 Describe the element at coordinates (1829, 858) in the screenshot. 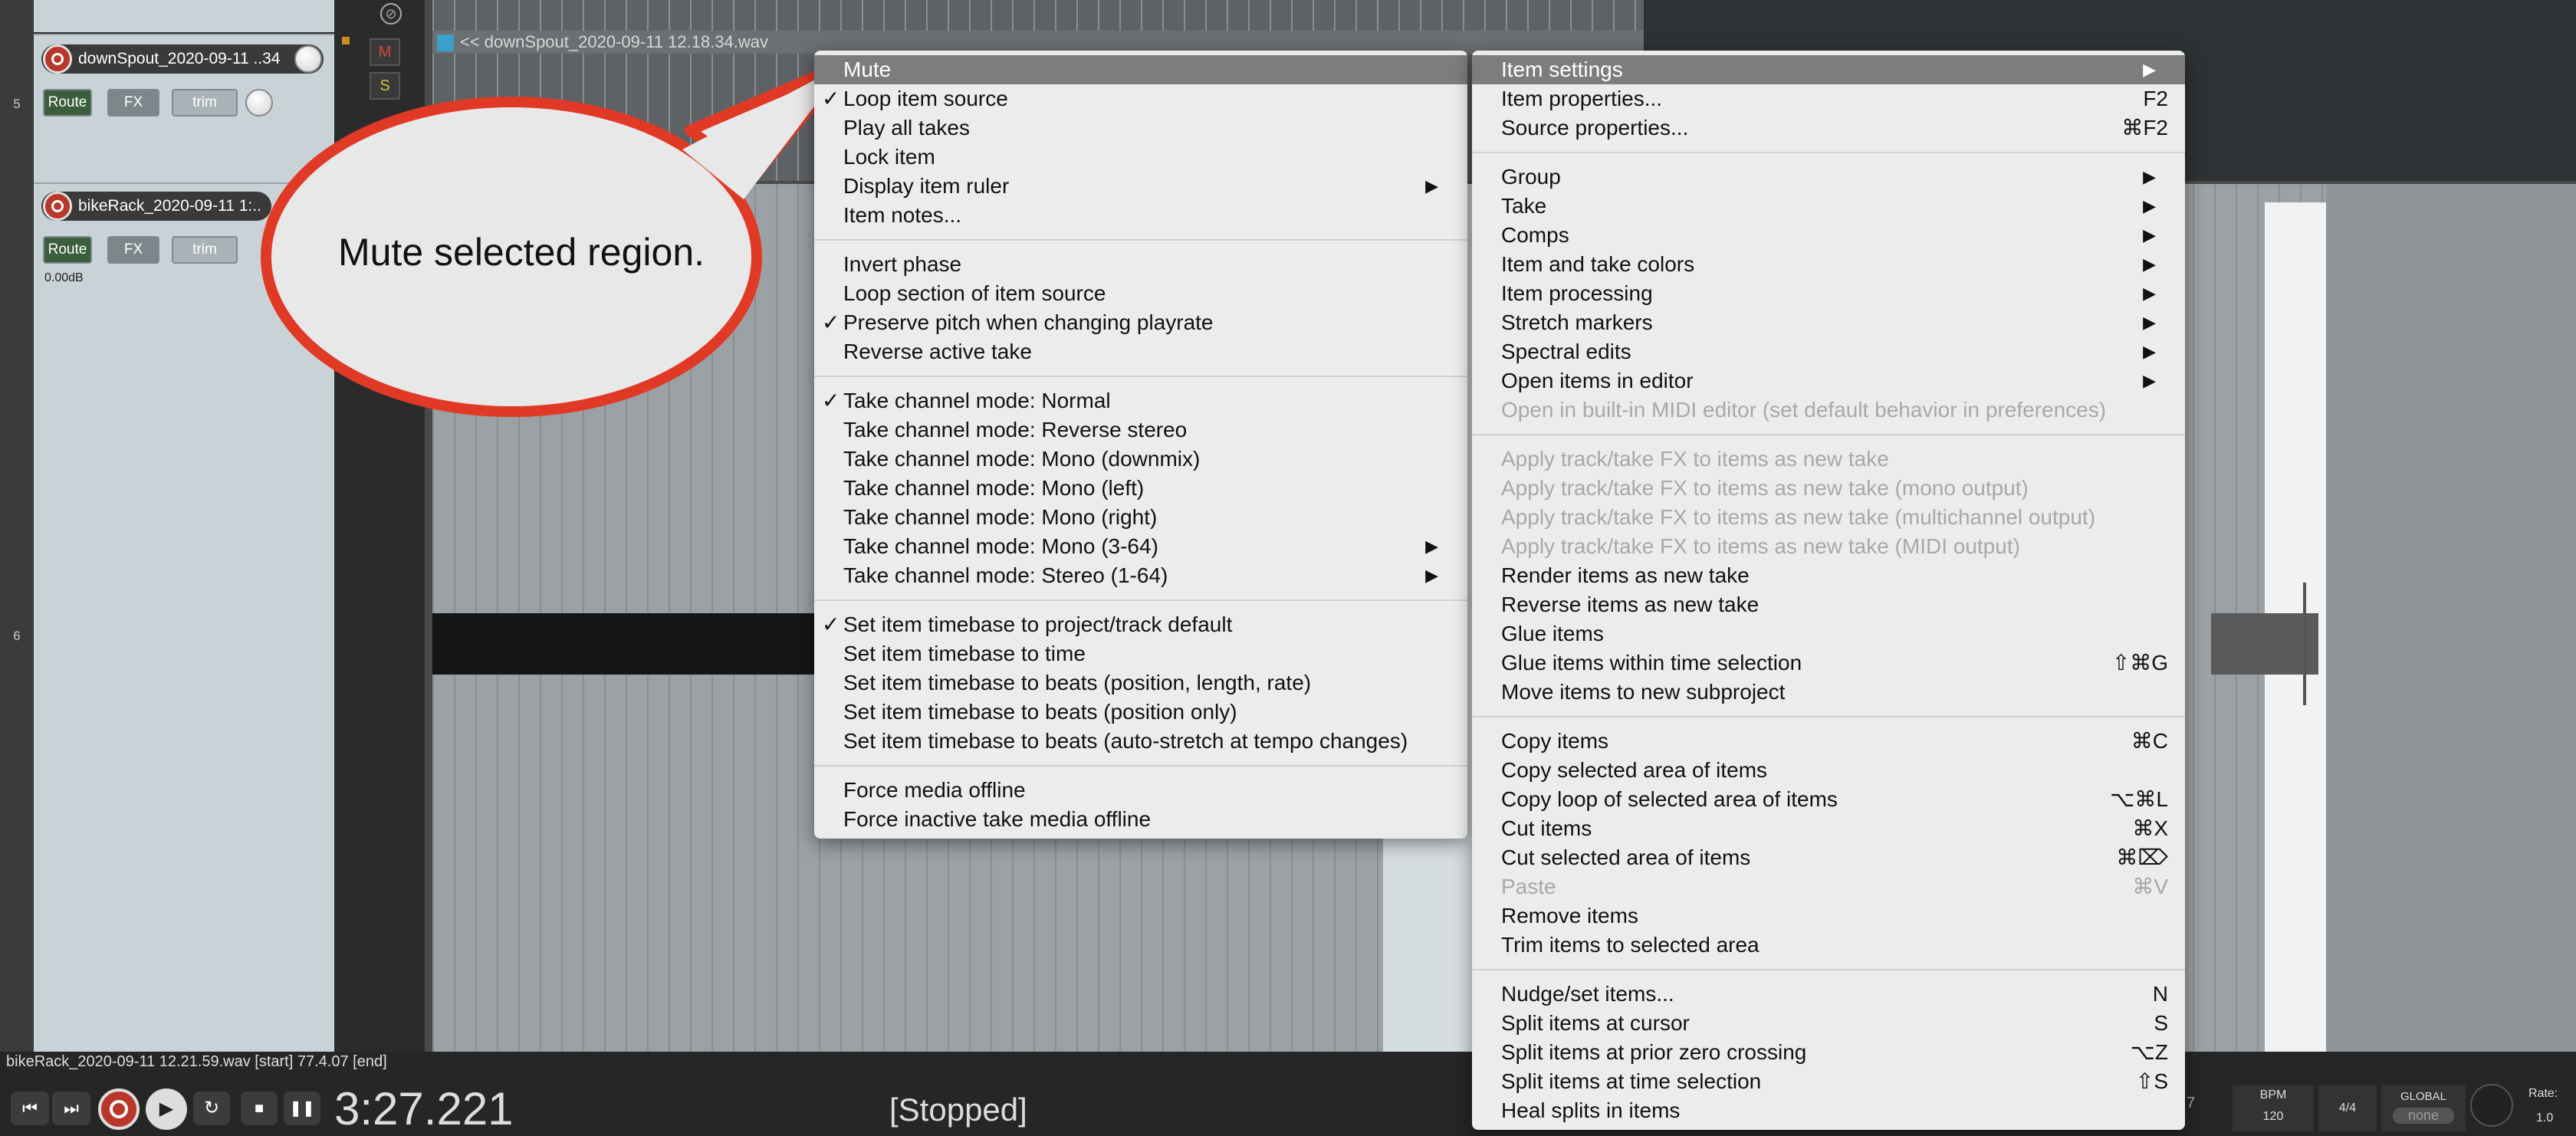

I see `menu-item-cut-selected-area-of-items: Cut selected area of items ⌘⌦` at that location.